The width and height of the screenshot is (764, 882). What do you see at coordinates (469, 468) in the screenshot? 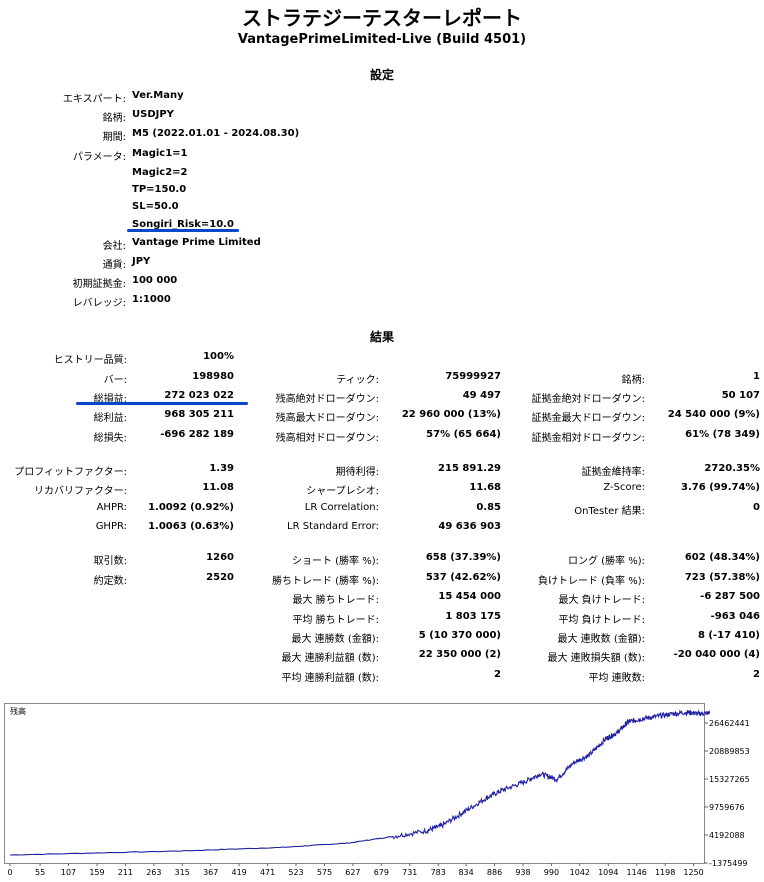
I see `result-value: 215 891.29` at bounding box center [469, 468].